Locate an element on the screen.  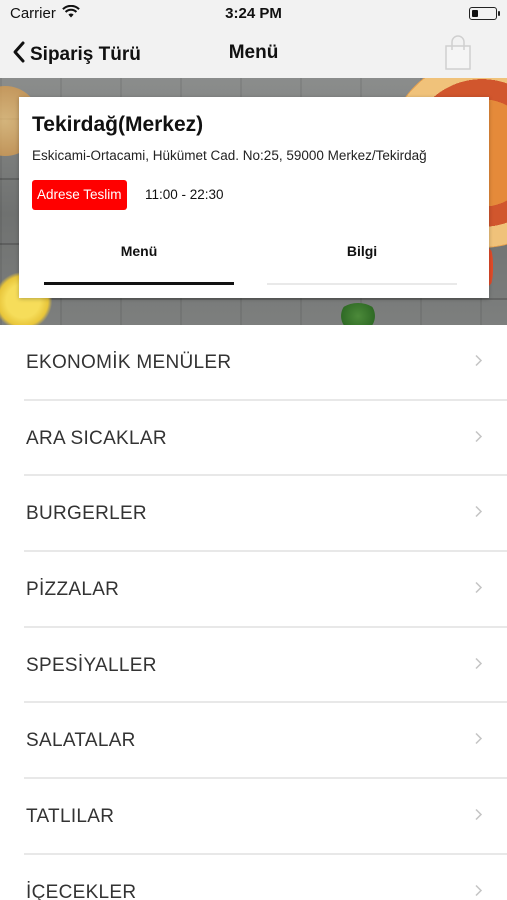
status-time: 3:24 PM is located at coordinates (253, 13).